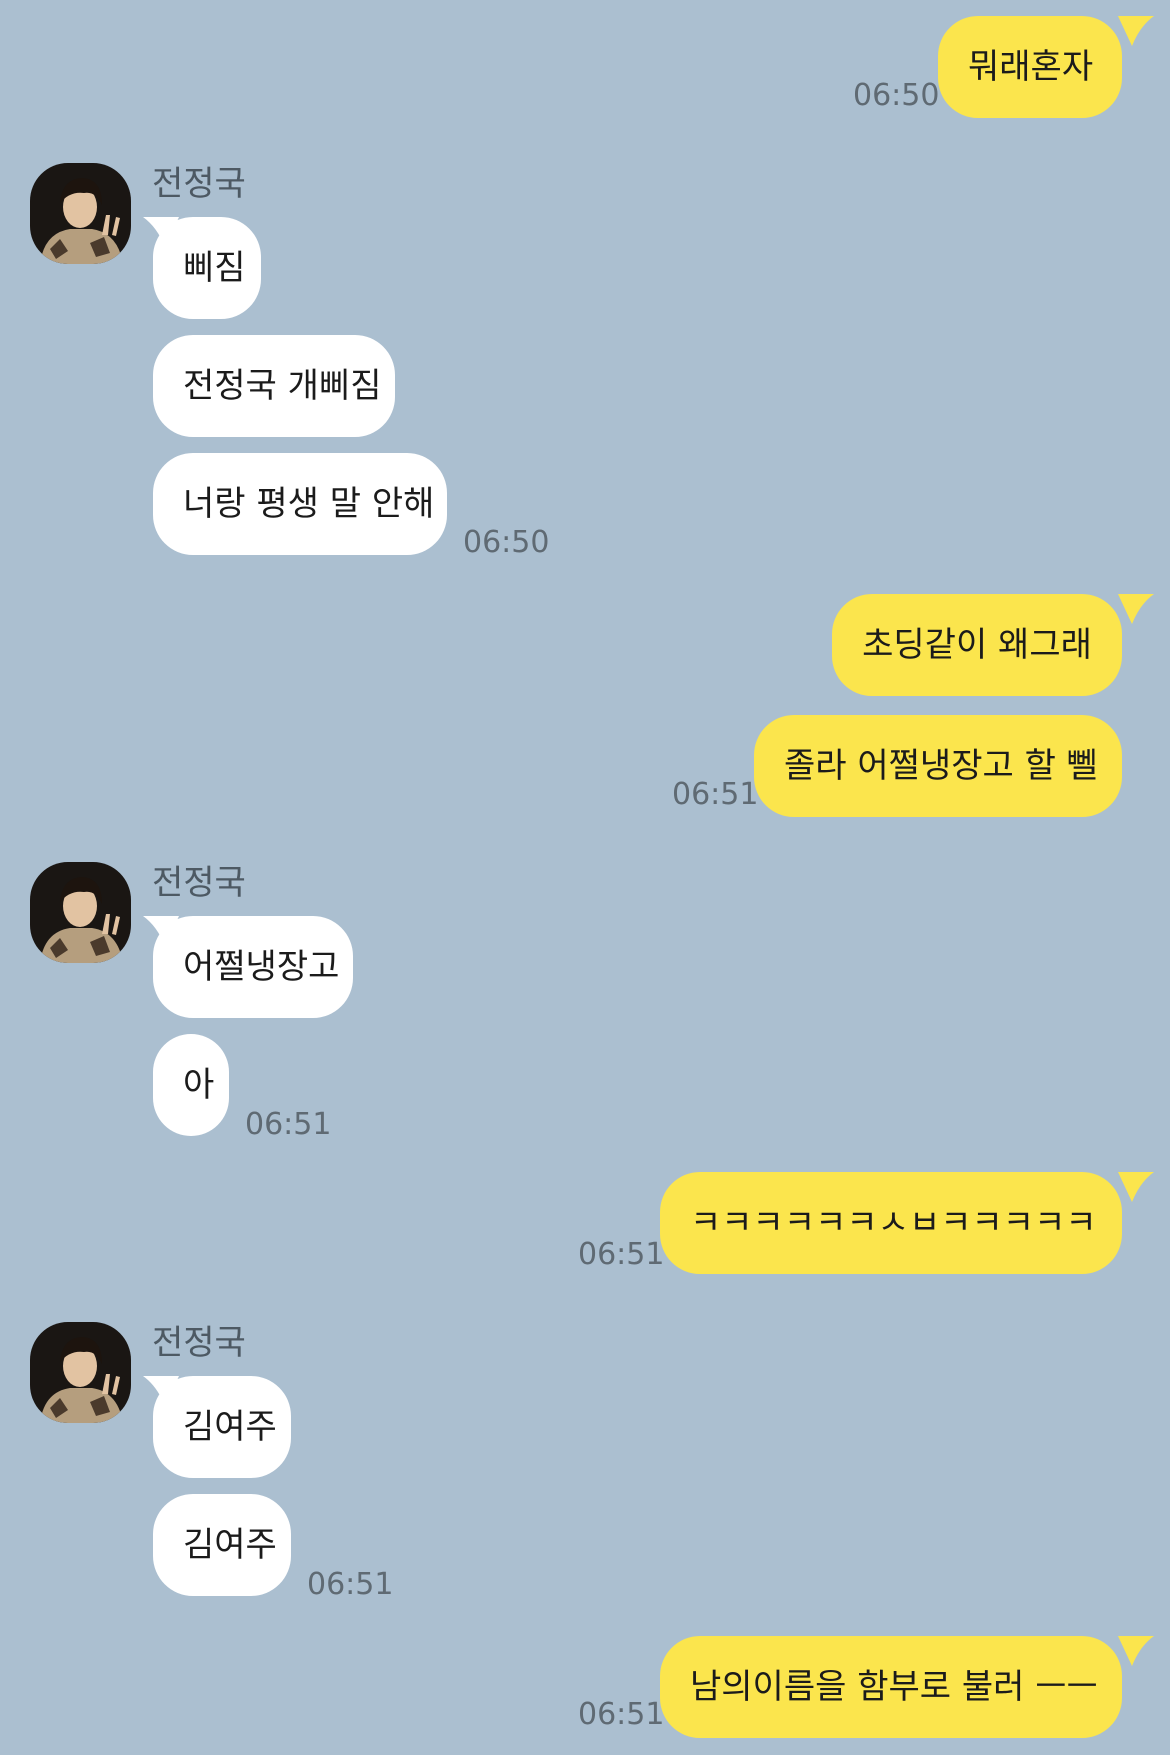 Image resolution: width=1170 pixels, height=1755 pixels. I want to click on my-message-bubble: 남의이름을 함부로 불러 ㅡㅡ, so click(891, 1687).